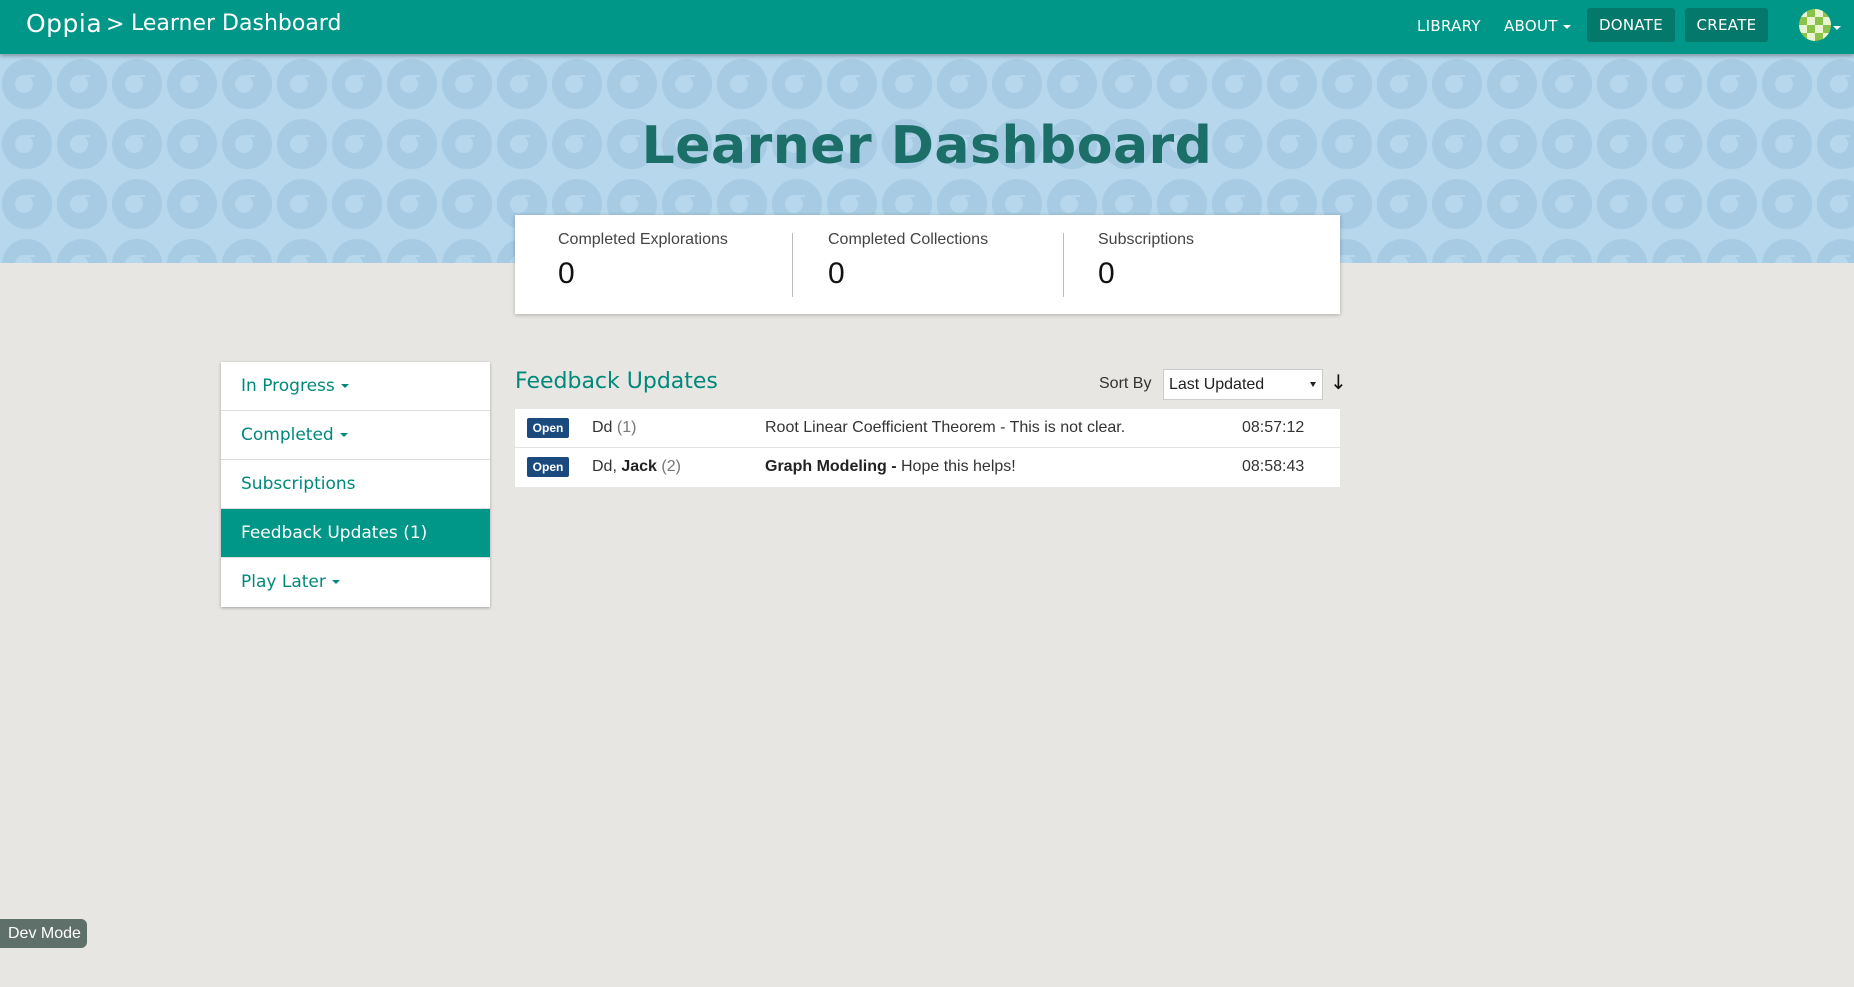  I want to click on section-title: Feedback Updates, so click(616, 381).